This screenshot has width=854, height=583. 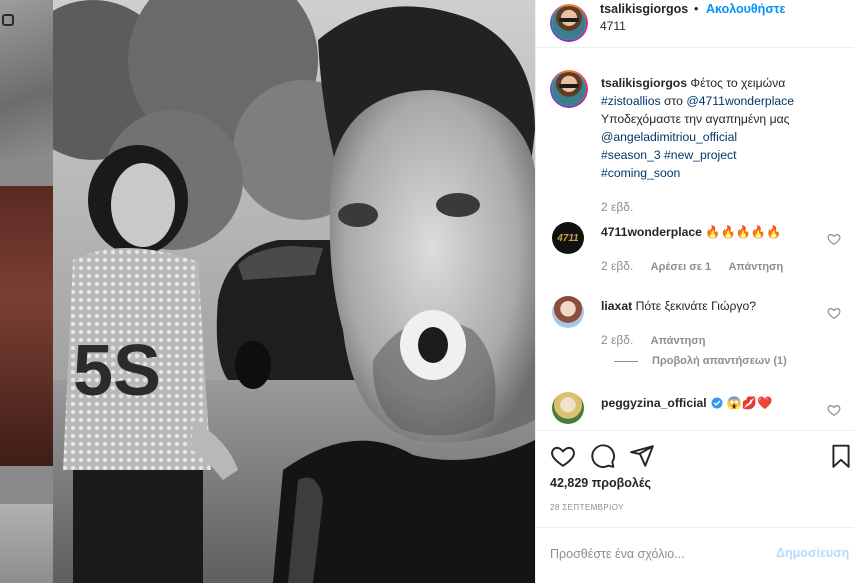 I want to click on background-feed, so click(x=26, y=291).